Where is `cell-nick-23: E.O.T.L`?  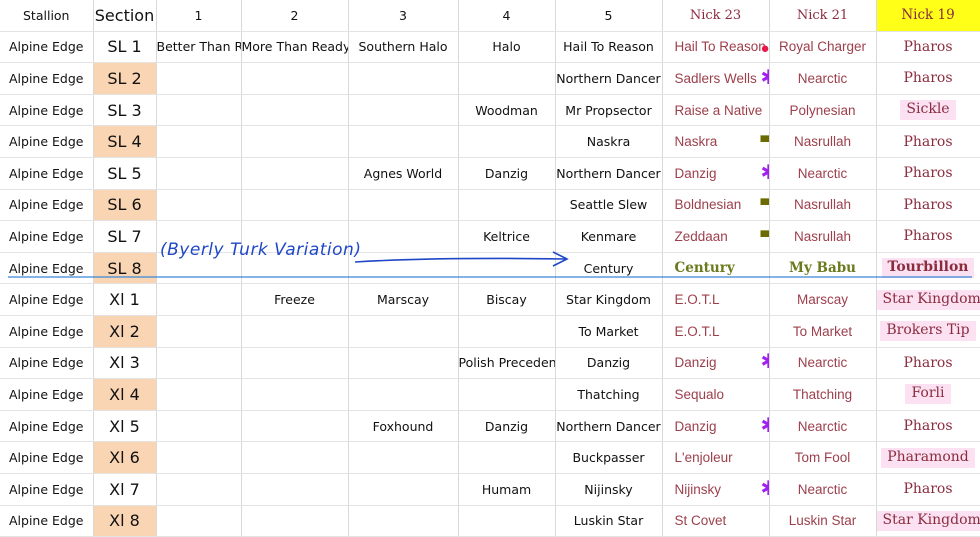 cell-nick-23: E.O.T.L is located at coordinates (715, 300).